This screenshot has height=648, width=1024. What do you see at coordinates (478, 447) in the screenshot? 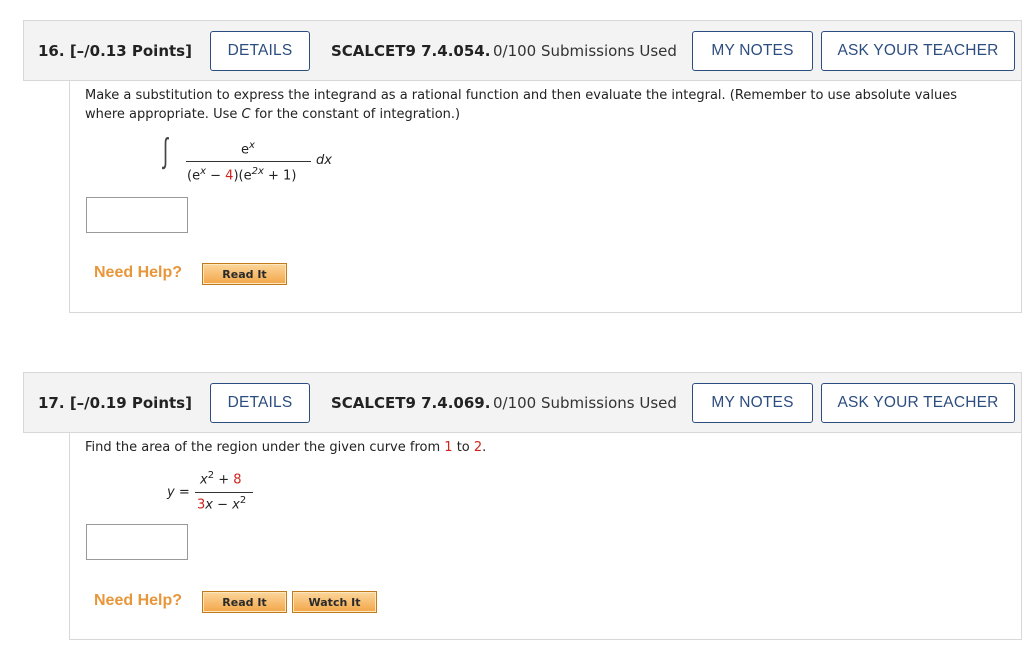
I see `upper-bound: 2` at bounding box center [478, 447].